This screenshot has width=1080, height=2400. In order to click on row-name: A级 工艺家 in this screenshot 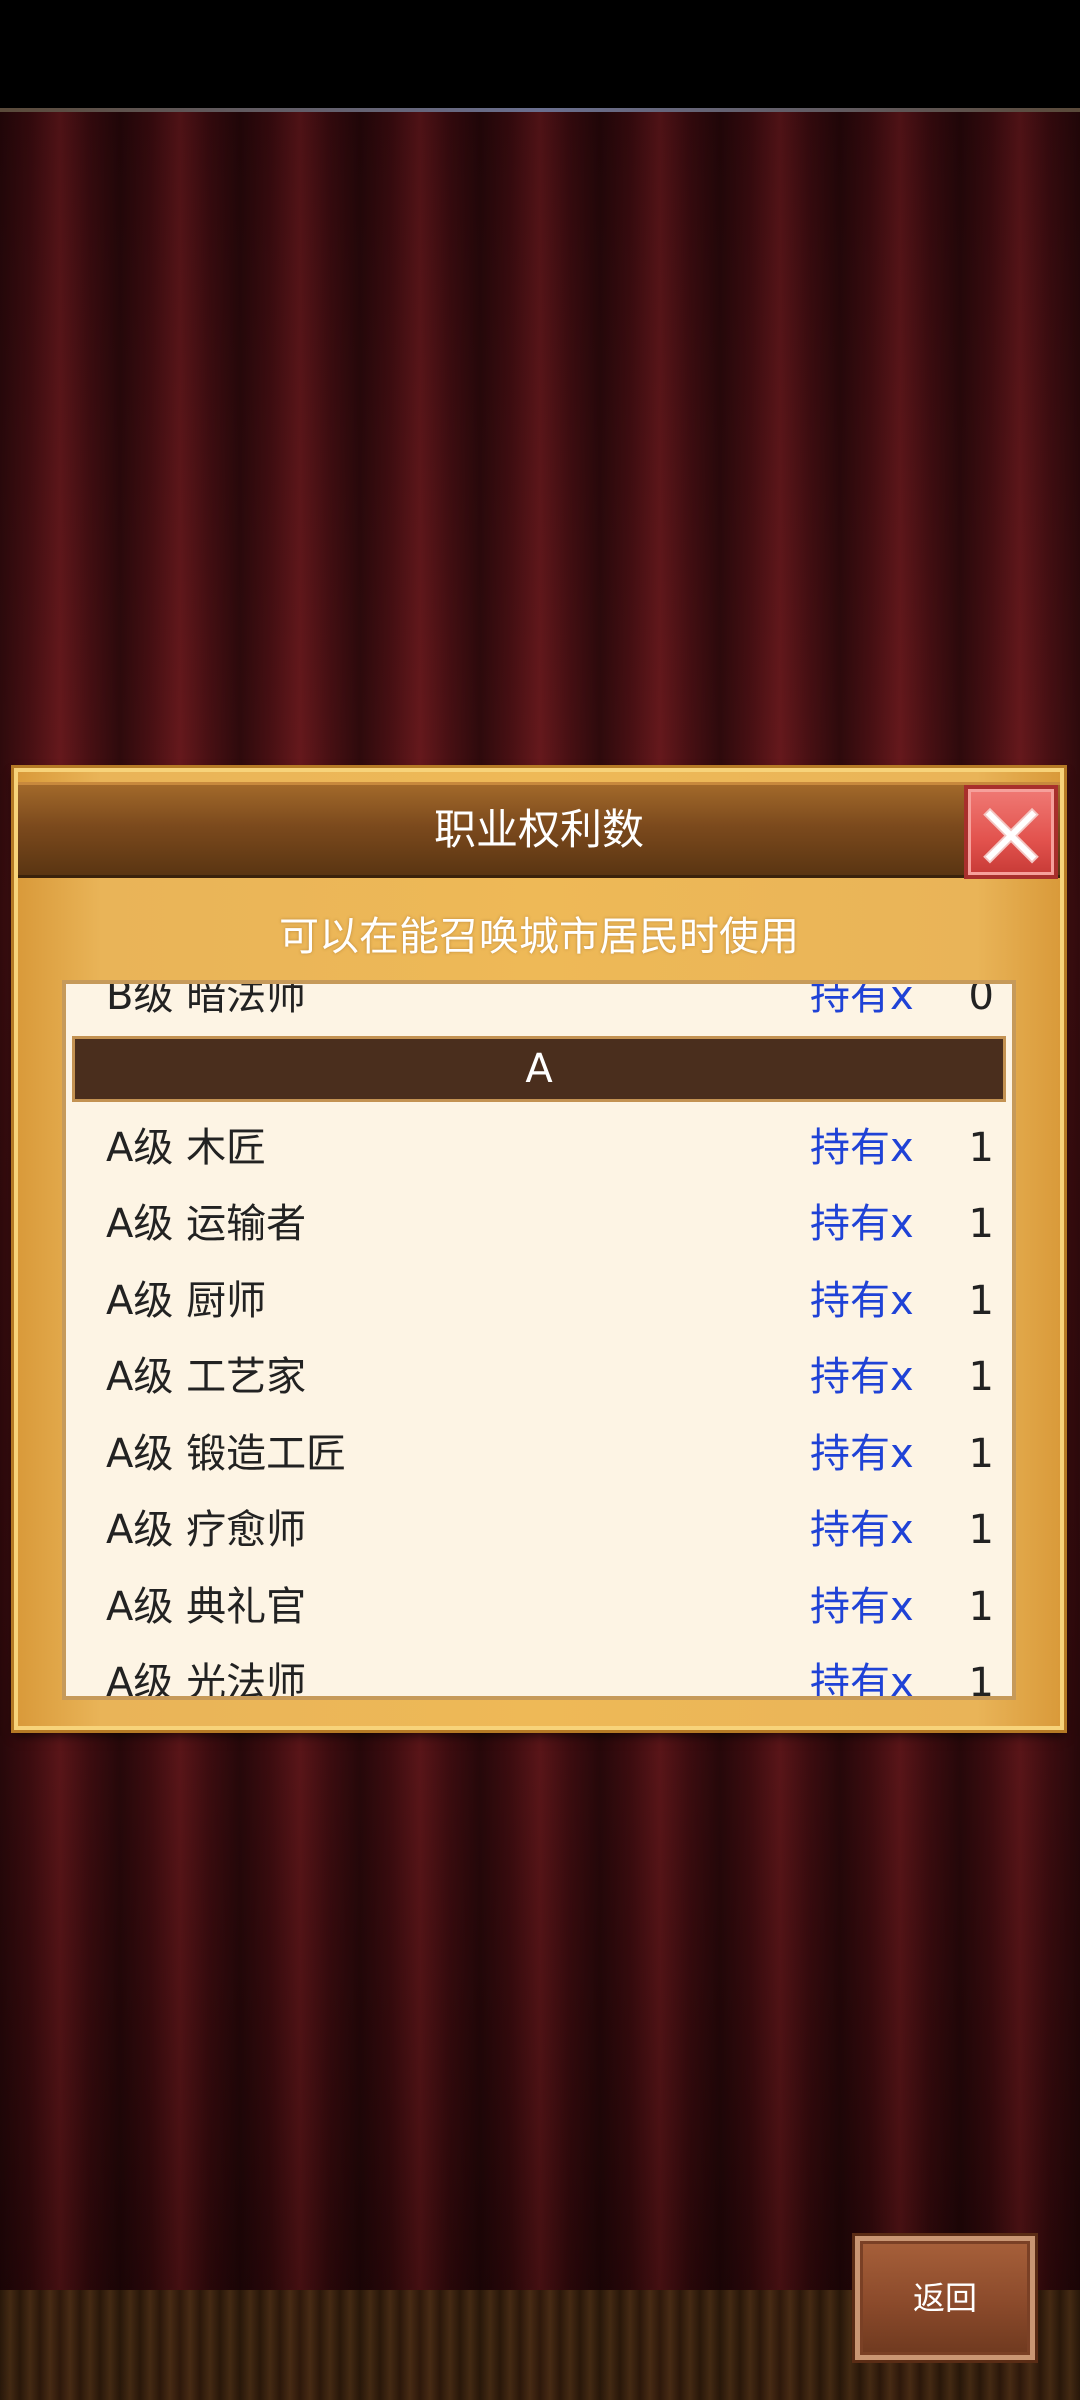, I will do `click(206, 1377)`.